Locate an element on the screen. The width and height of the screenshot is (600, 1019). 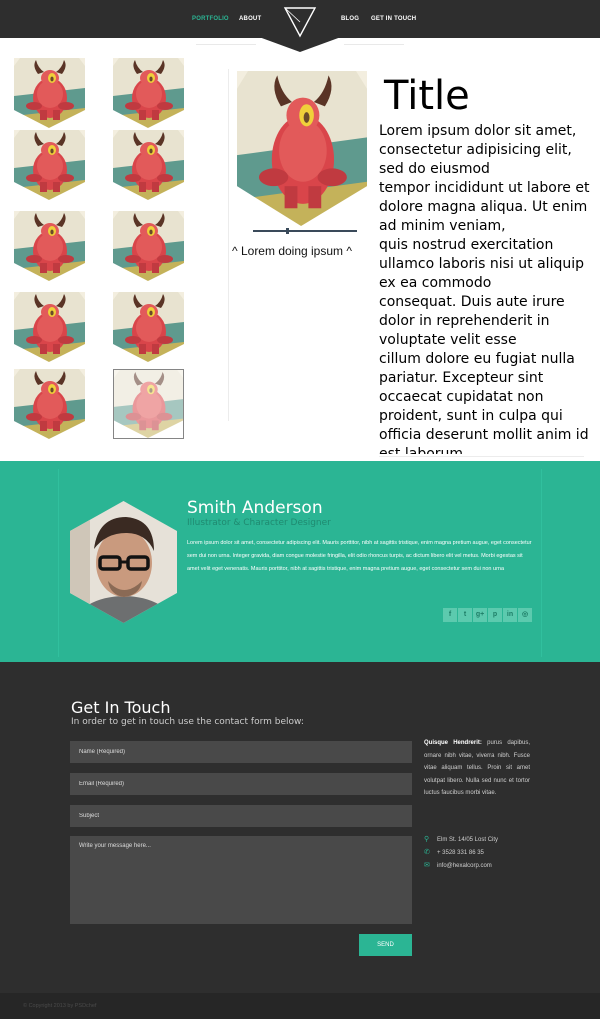
image-slider-track is located at coordinates (305, 231).